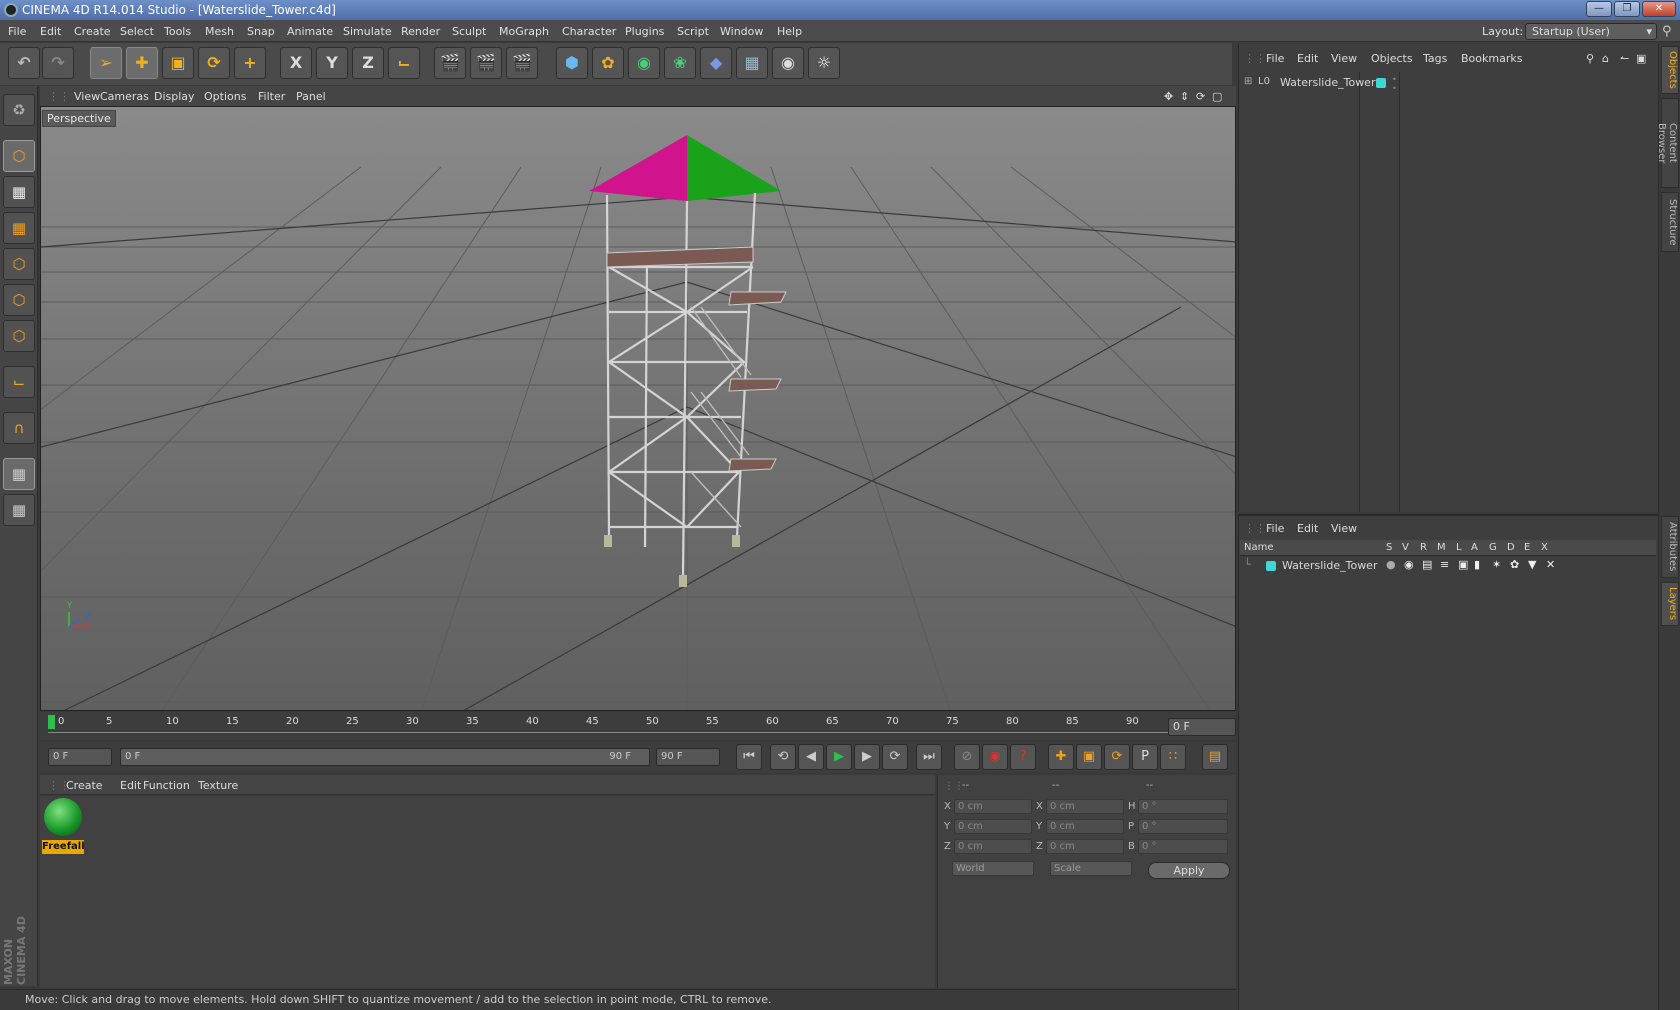  What do you see at coordinates (1514, 564) in the screenshot?
I see `deformer-icon: ✿` at bounding box center [1514, 564].